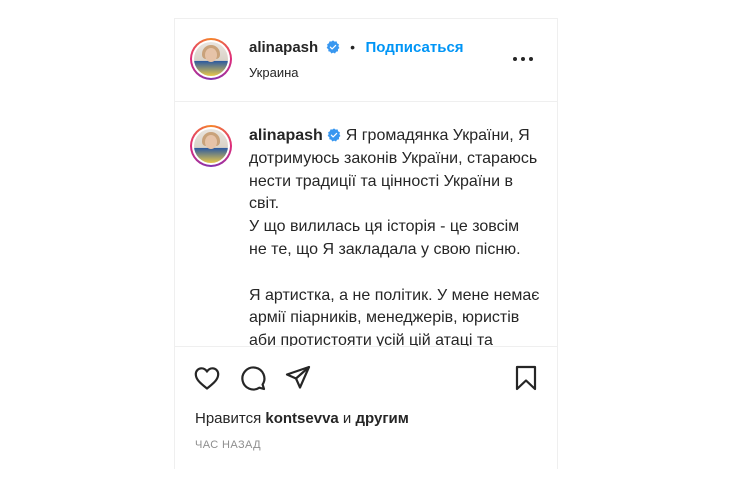  Describe the element at coordinates (414, 47) in the screenshot. I see `follow-button: Подписаться` at that location.